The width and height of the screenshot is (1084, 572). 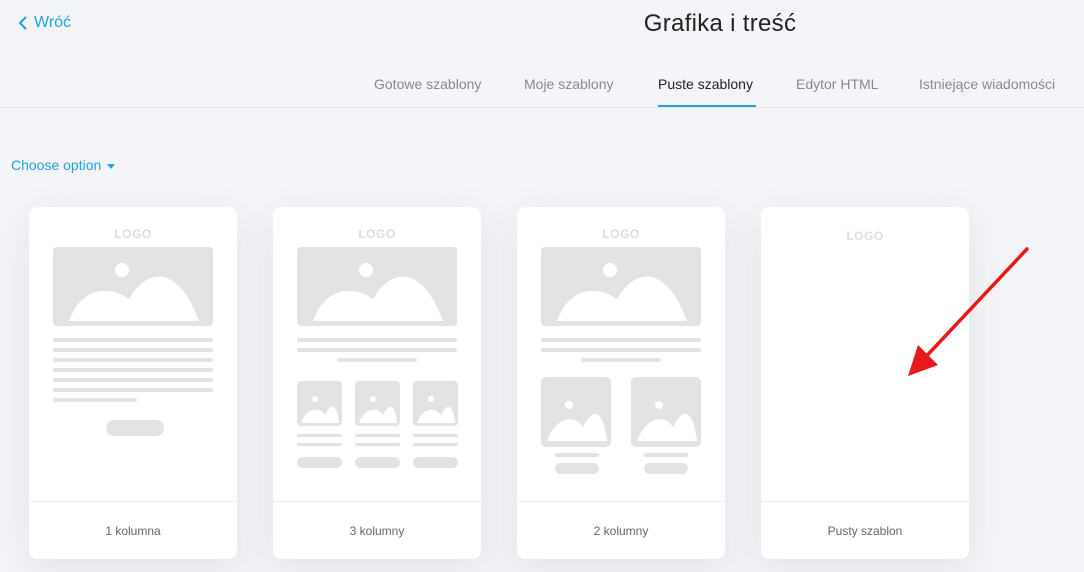 I want to click on tab-gotowe-szablony: Gotowe szablony, so click(x=427, y=84).